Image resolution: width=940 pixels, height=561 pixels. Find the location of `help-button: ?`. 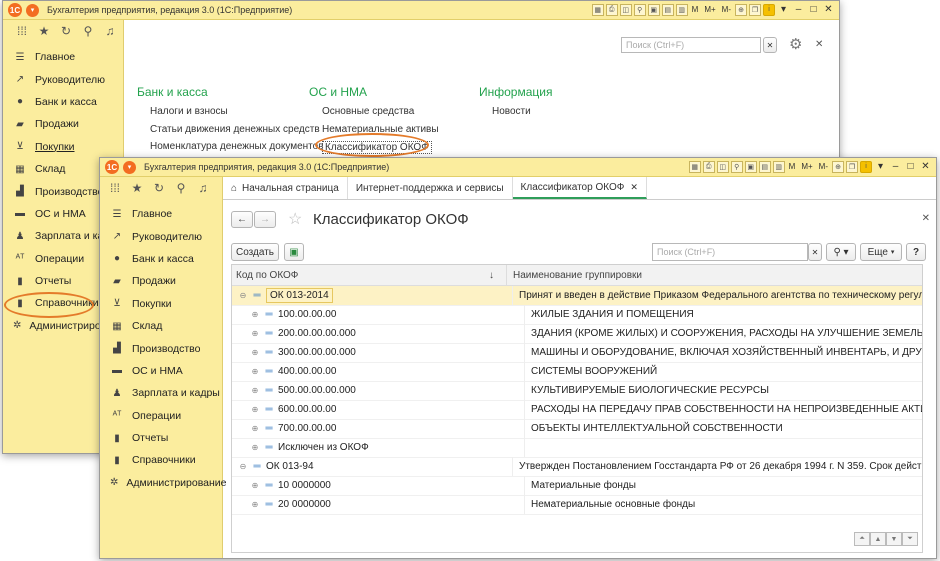

help-button: ? is located at coordinates (916, 252).